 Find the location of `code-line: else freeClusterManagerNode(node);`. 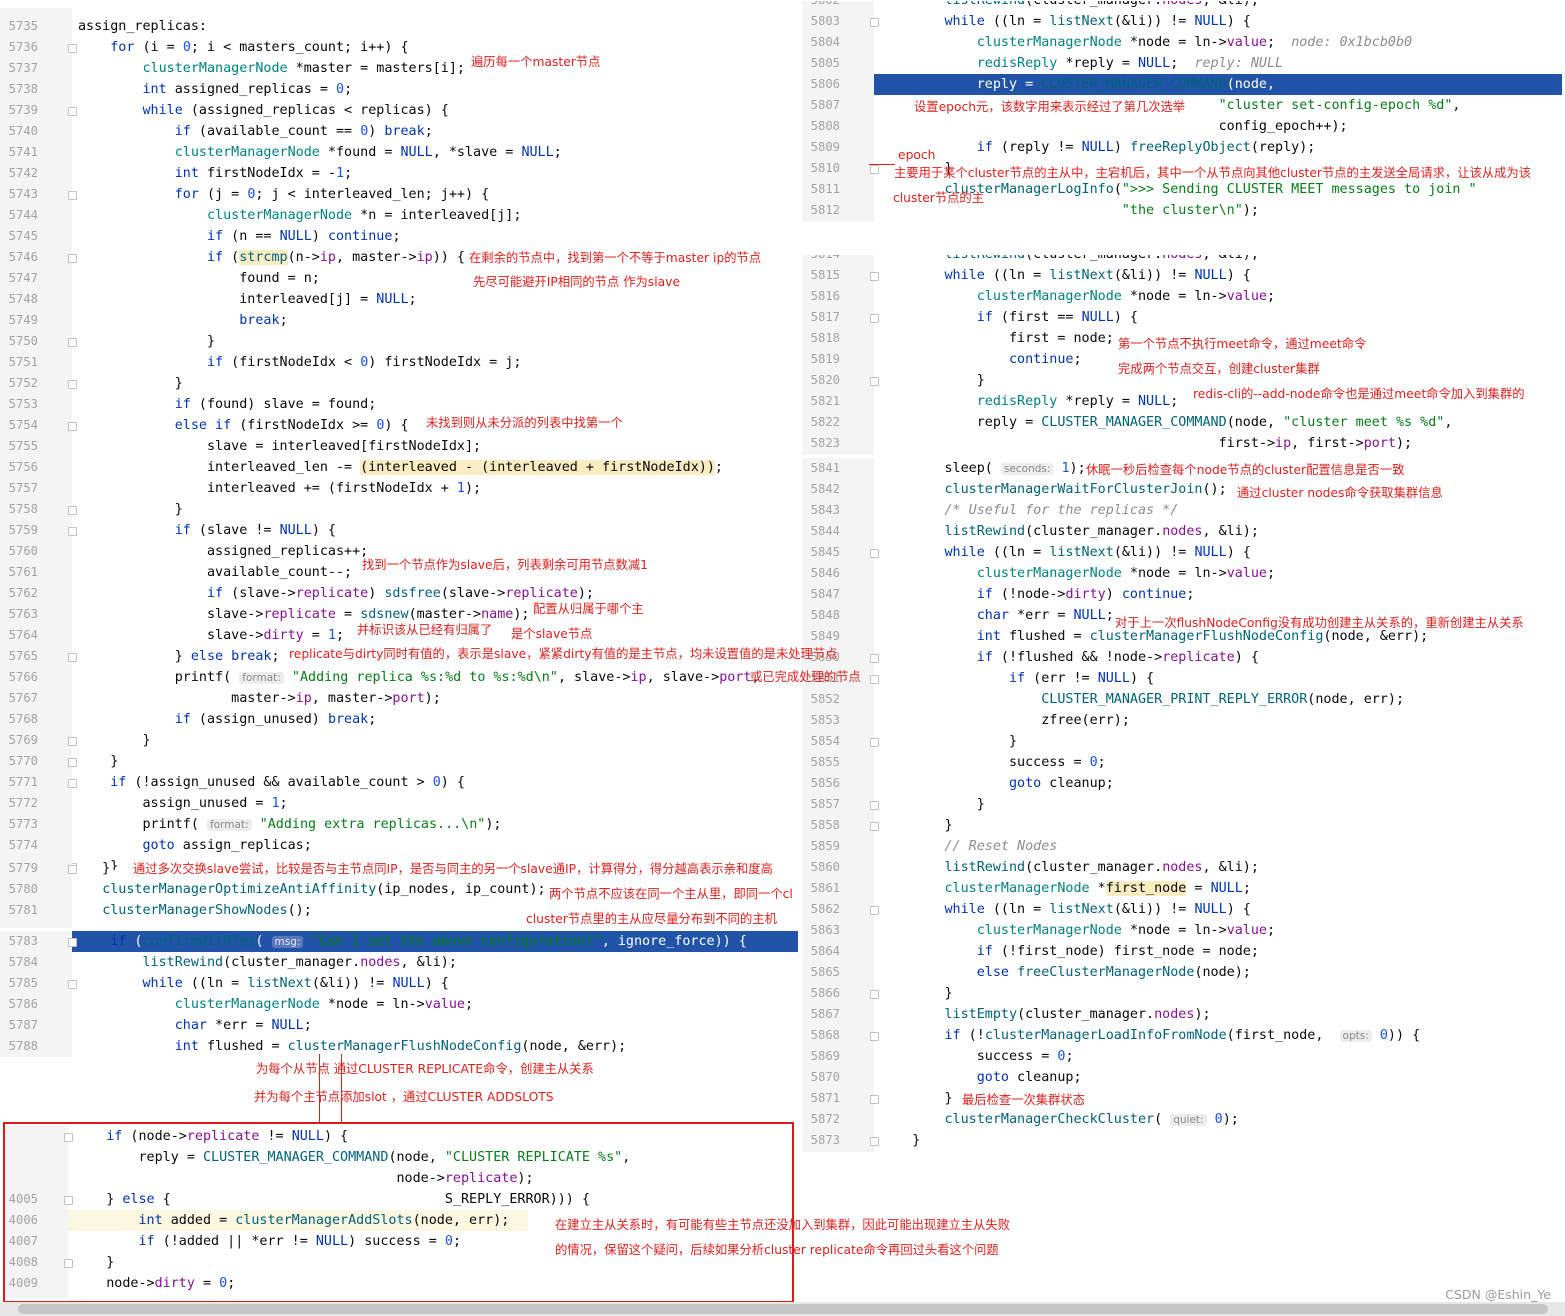

code-line: else freeClusterManagerNode(node); is located at coordinates (1065, 972).